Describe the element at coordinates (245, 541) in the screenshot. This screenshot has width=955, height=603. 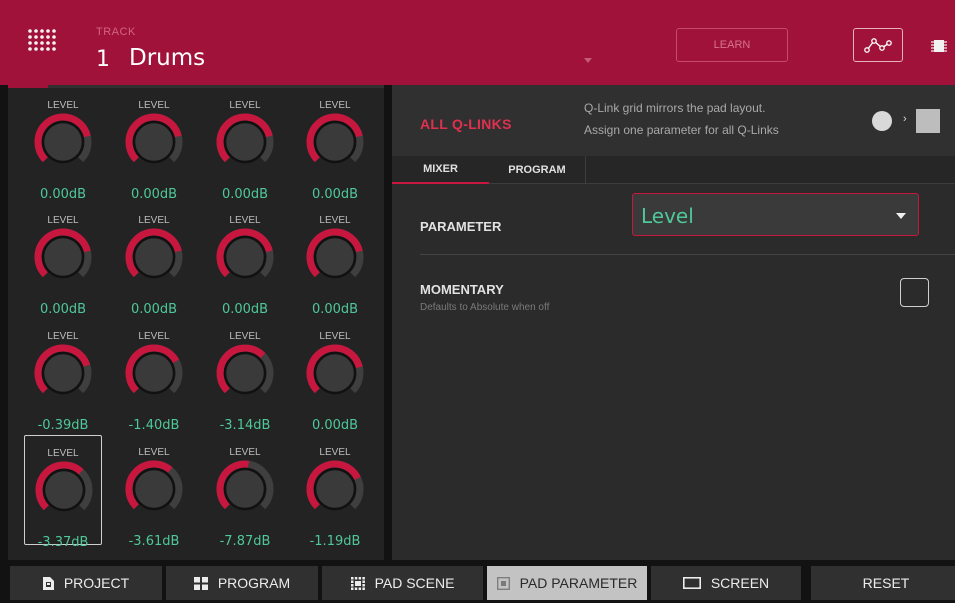
I see `knob-value: -7.87dB` at that location.